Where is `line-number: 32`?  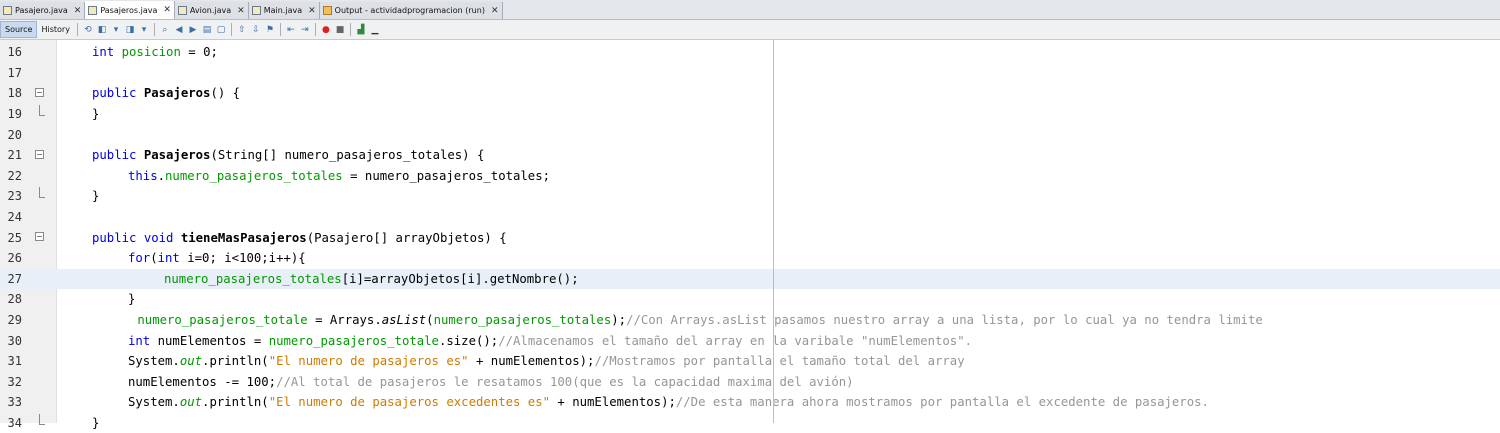 line-number: 32 is located at coordinates (14, 381).